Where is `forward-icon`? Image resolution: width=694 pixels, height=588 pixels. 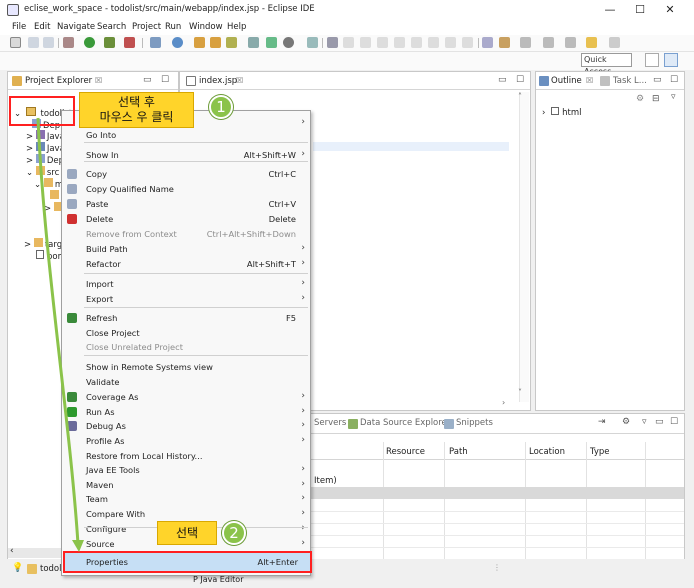
forward-icon is located at coordinates (614, 42).